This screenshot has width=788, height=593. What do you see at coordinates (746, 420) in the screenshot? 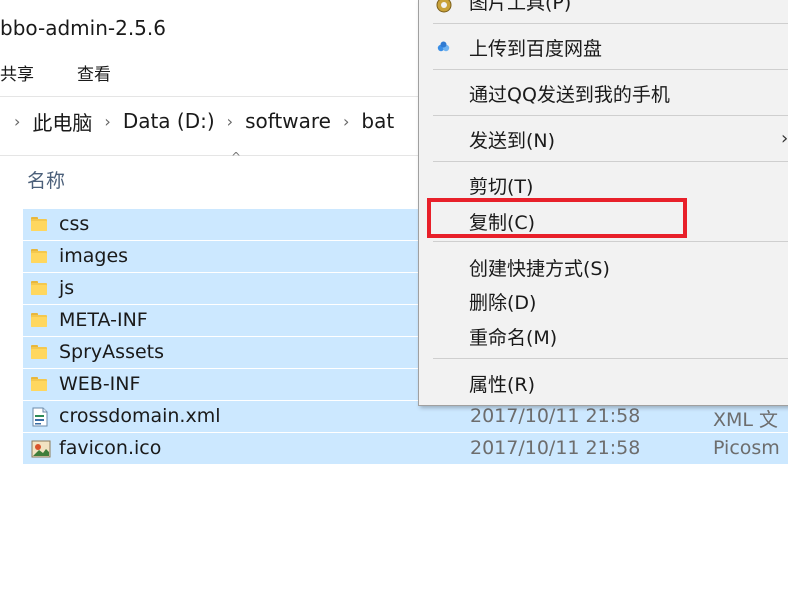
I see `file-type: XML 文` at bounding box center [746, 420].